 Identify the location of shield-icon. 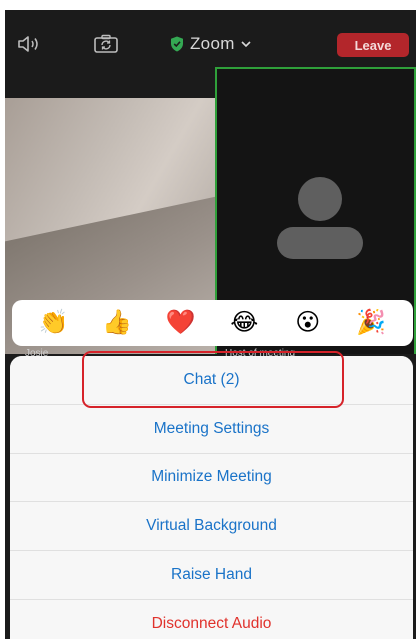
(177, 44).